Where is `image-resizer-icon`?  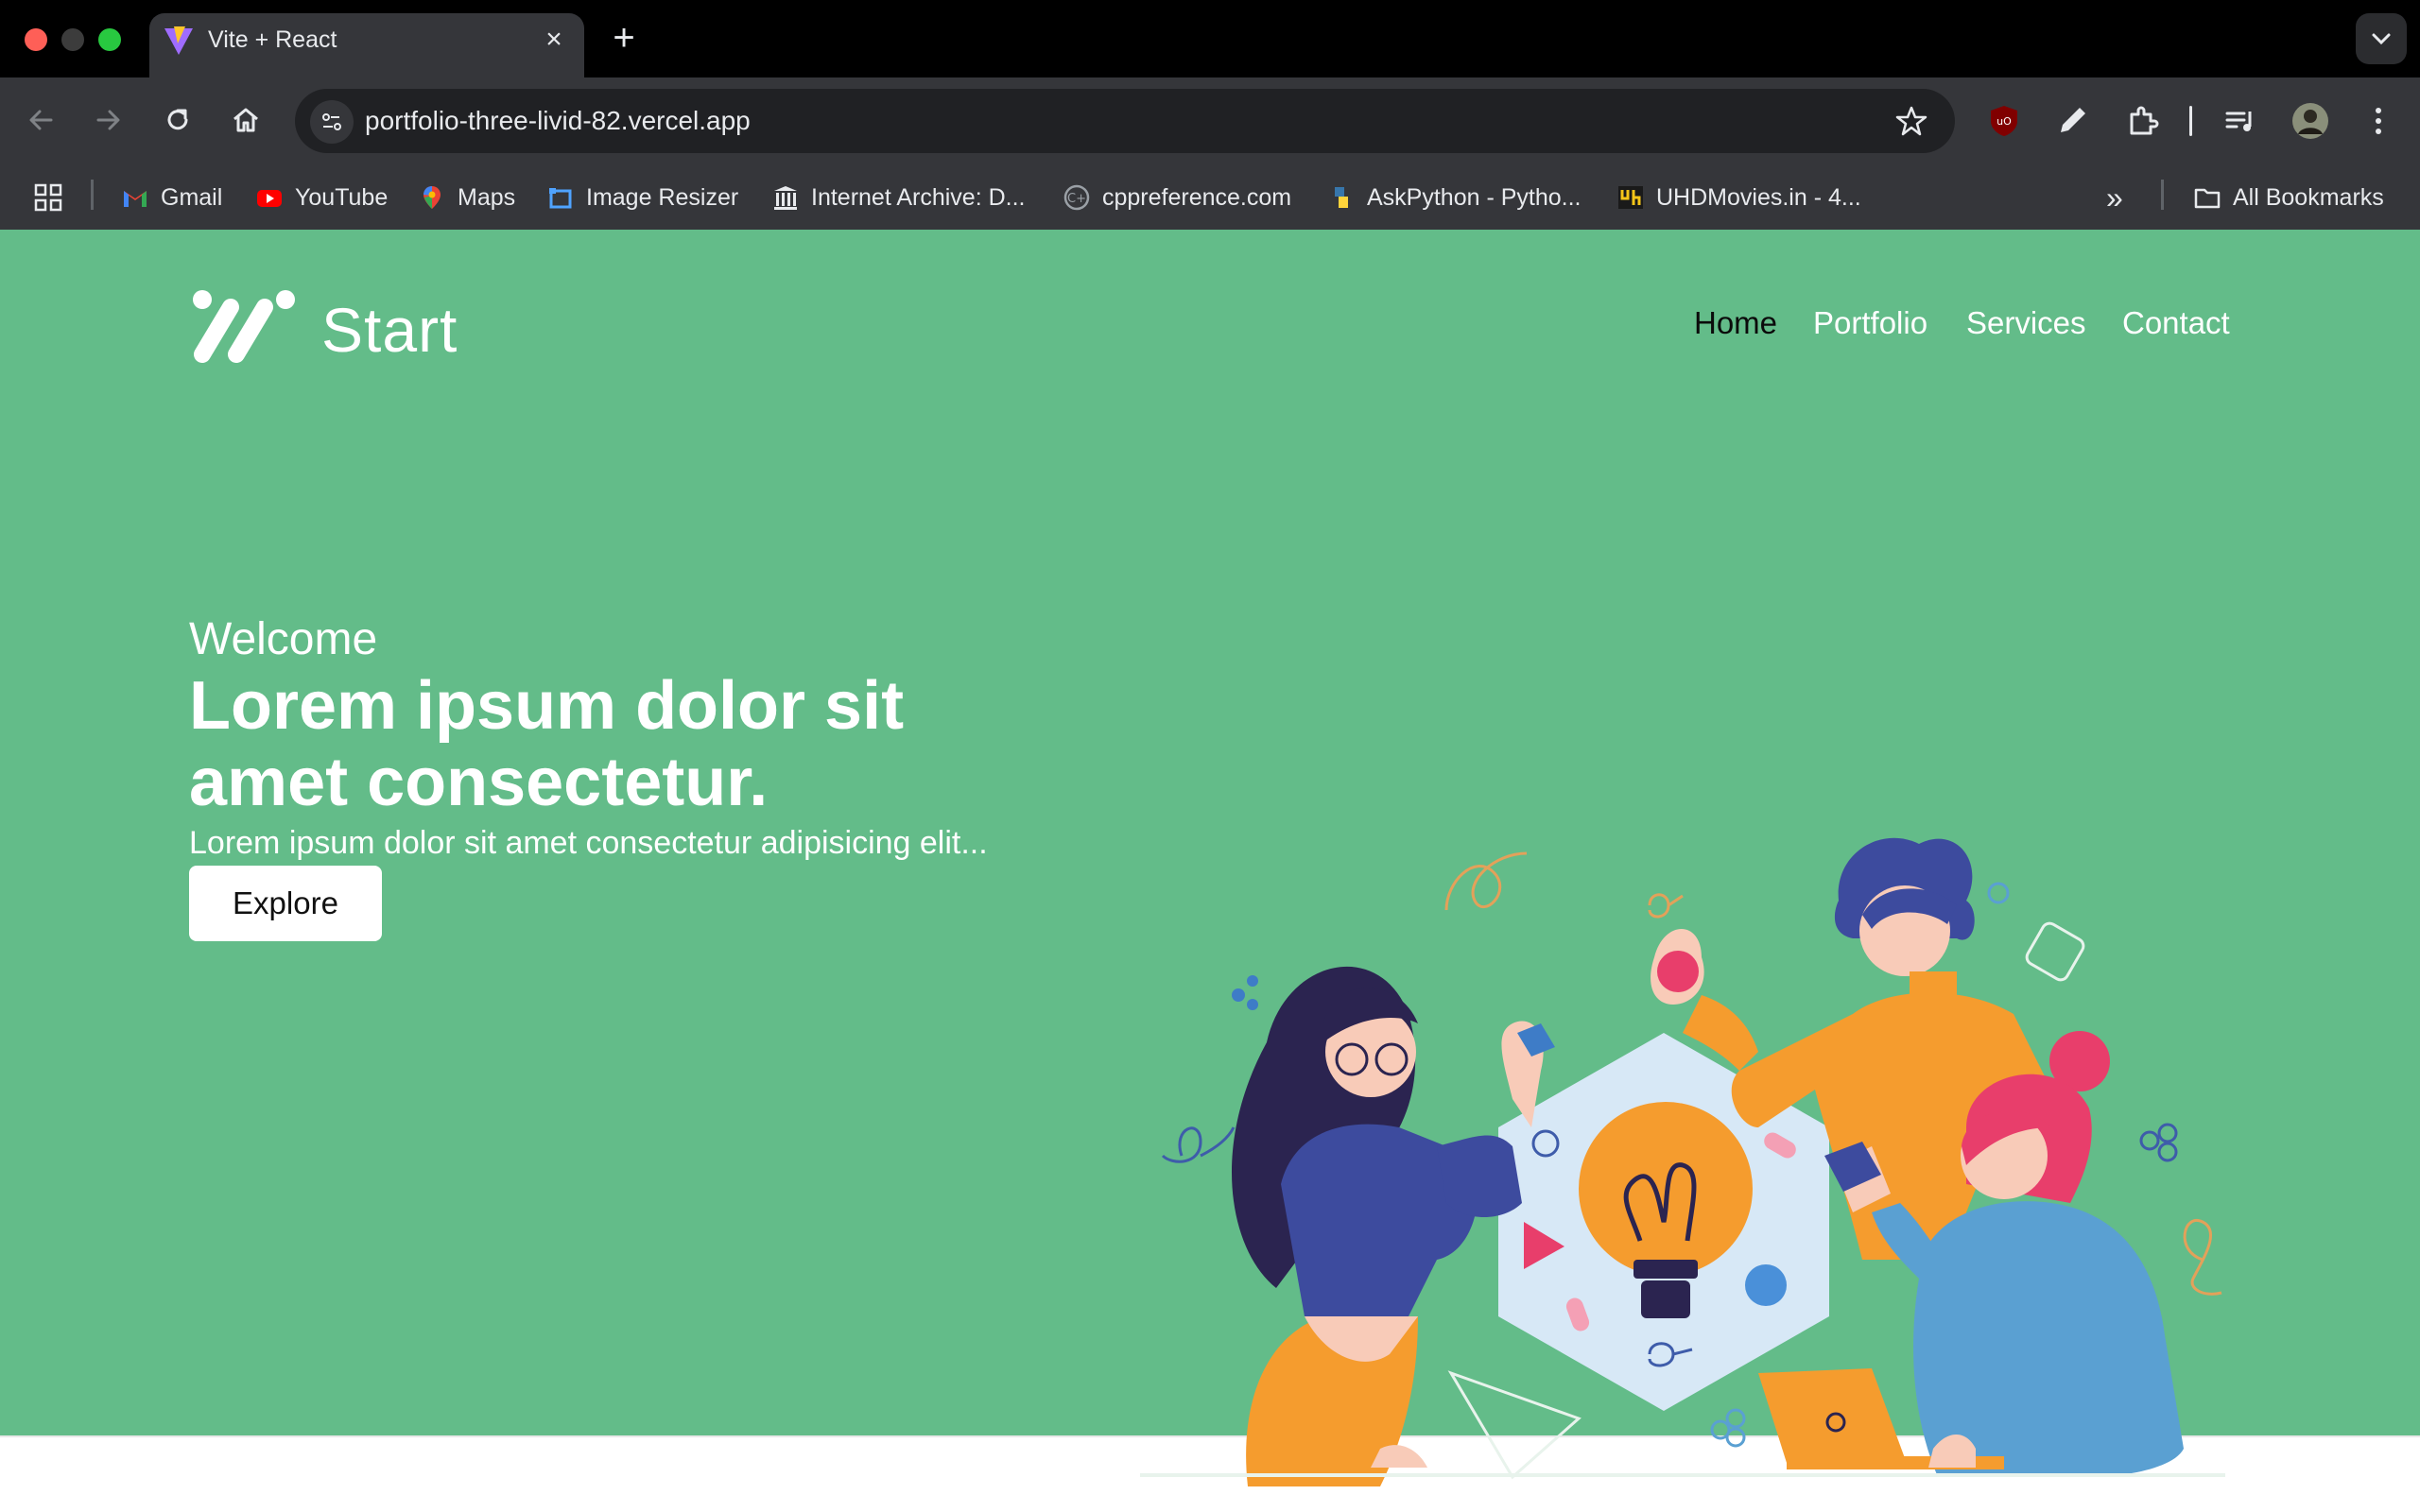 image-resizer-icon is located at coordinates (560, 198).